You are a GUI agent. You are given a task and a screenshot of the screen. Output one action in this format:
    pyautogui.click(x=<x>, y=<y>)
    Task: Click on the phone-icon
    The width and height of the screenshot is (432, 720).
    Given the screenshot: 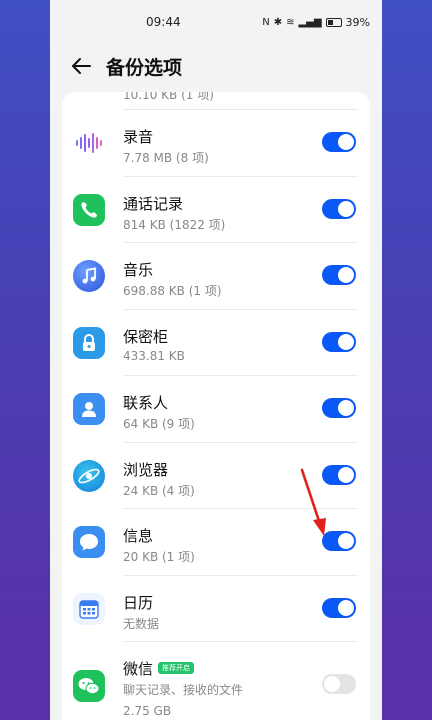 What is the action you would take?
    pyautogui.click(x=89, y=209)
    